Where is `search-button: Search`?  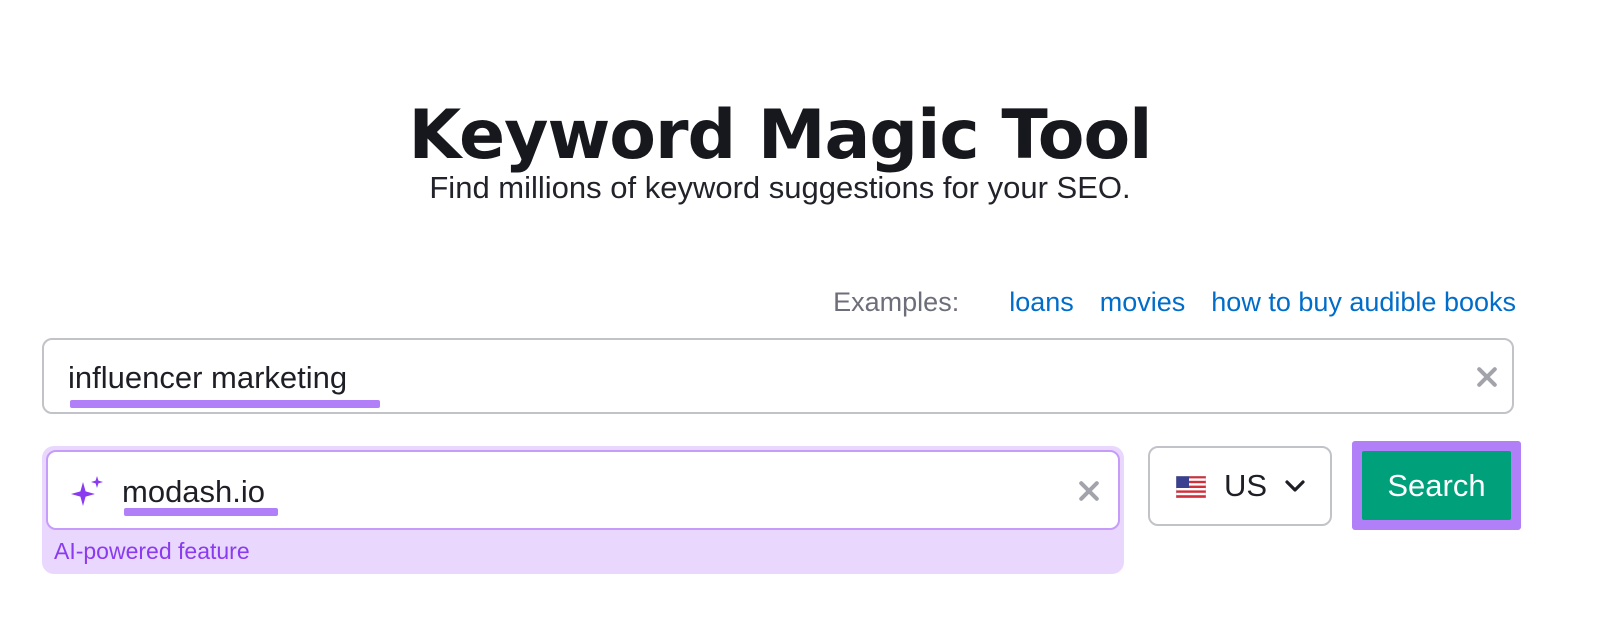
search-button: Search is located at coordinates (1436, 485).